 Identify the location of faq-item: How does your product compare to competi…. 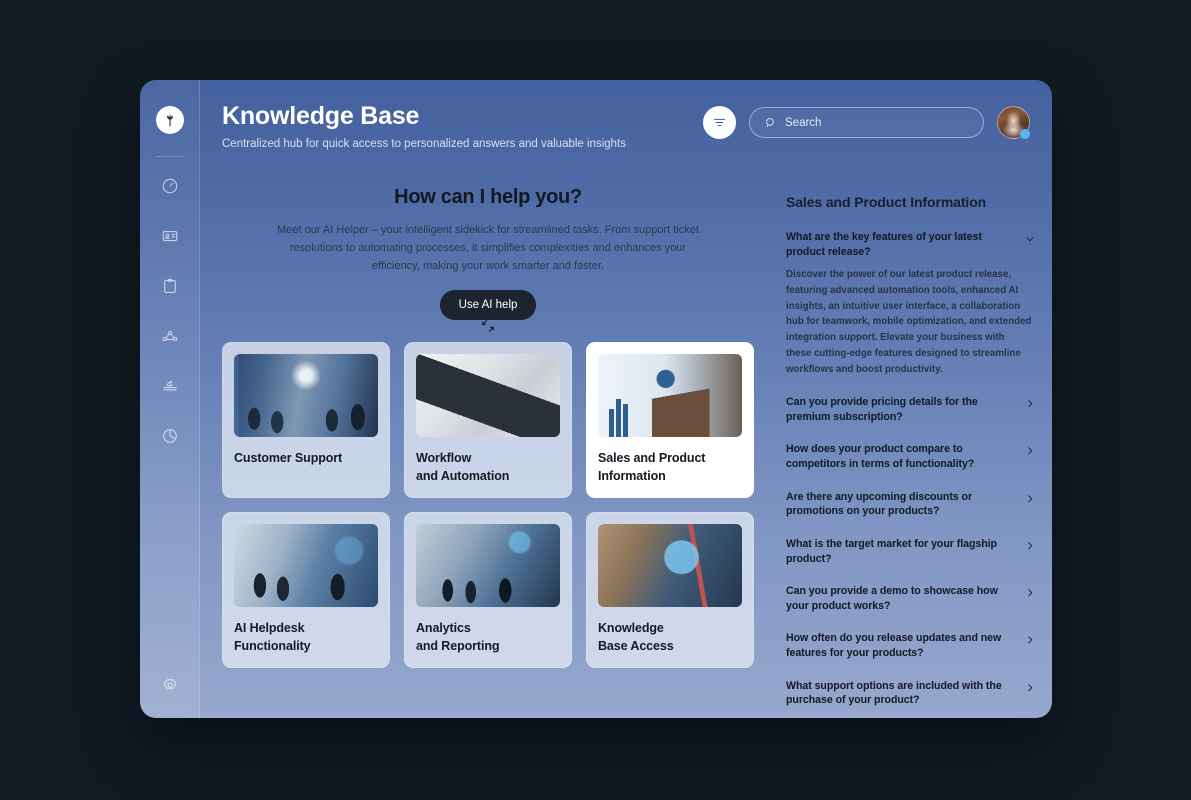
(911, 456).